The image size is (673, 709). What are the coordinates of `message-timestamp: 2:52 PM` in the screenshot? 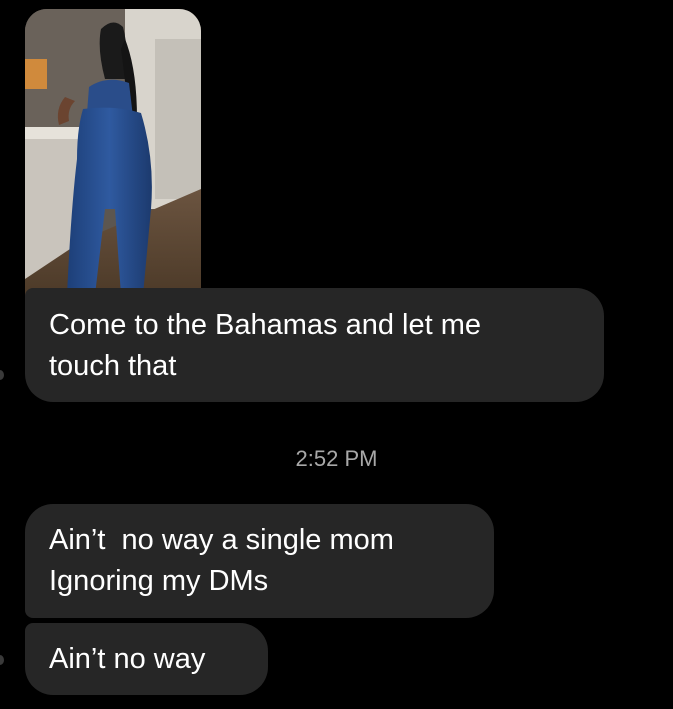 It's located at (336, 458).